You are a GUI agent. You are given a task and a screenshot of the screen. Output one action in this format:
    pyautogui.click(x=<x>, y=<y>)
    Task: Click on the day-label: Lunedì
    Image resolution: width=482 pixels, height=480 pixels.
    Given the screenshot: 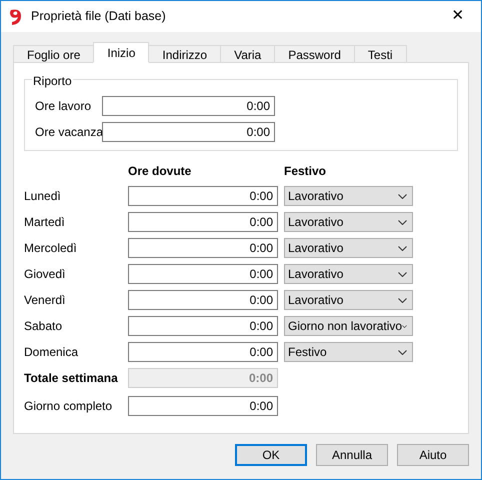 What is the action you would take?
    pyautogui.click(x=43, y=196)
    